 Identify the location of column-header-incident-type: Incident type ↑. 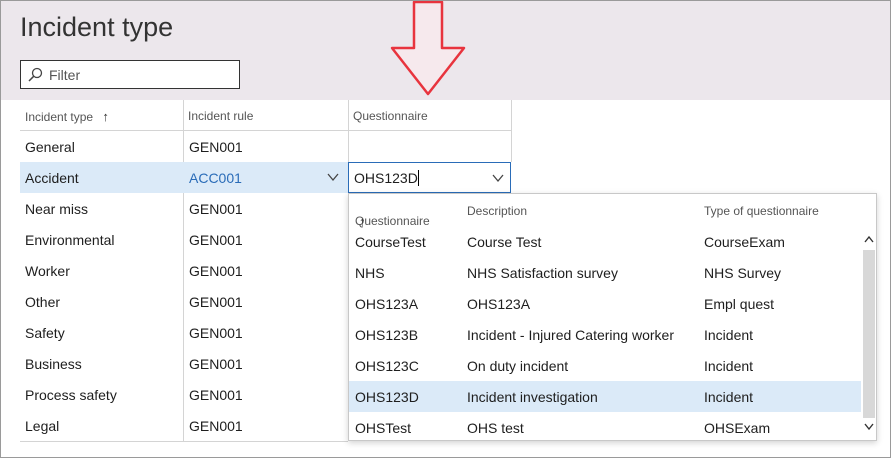
(101, 115).